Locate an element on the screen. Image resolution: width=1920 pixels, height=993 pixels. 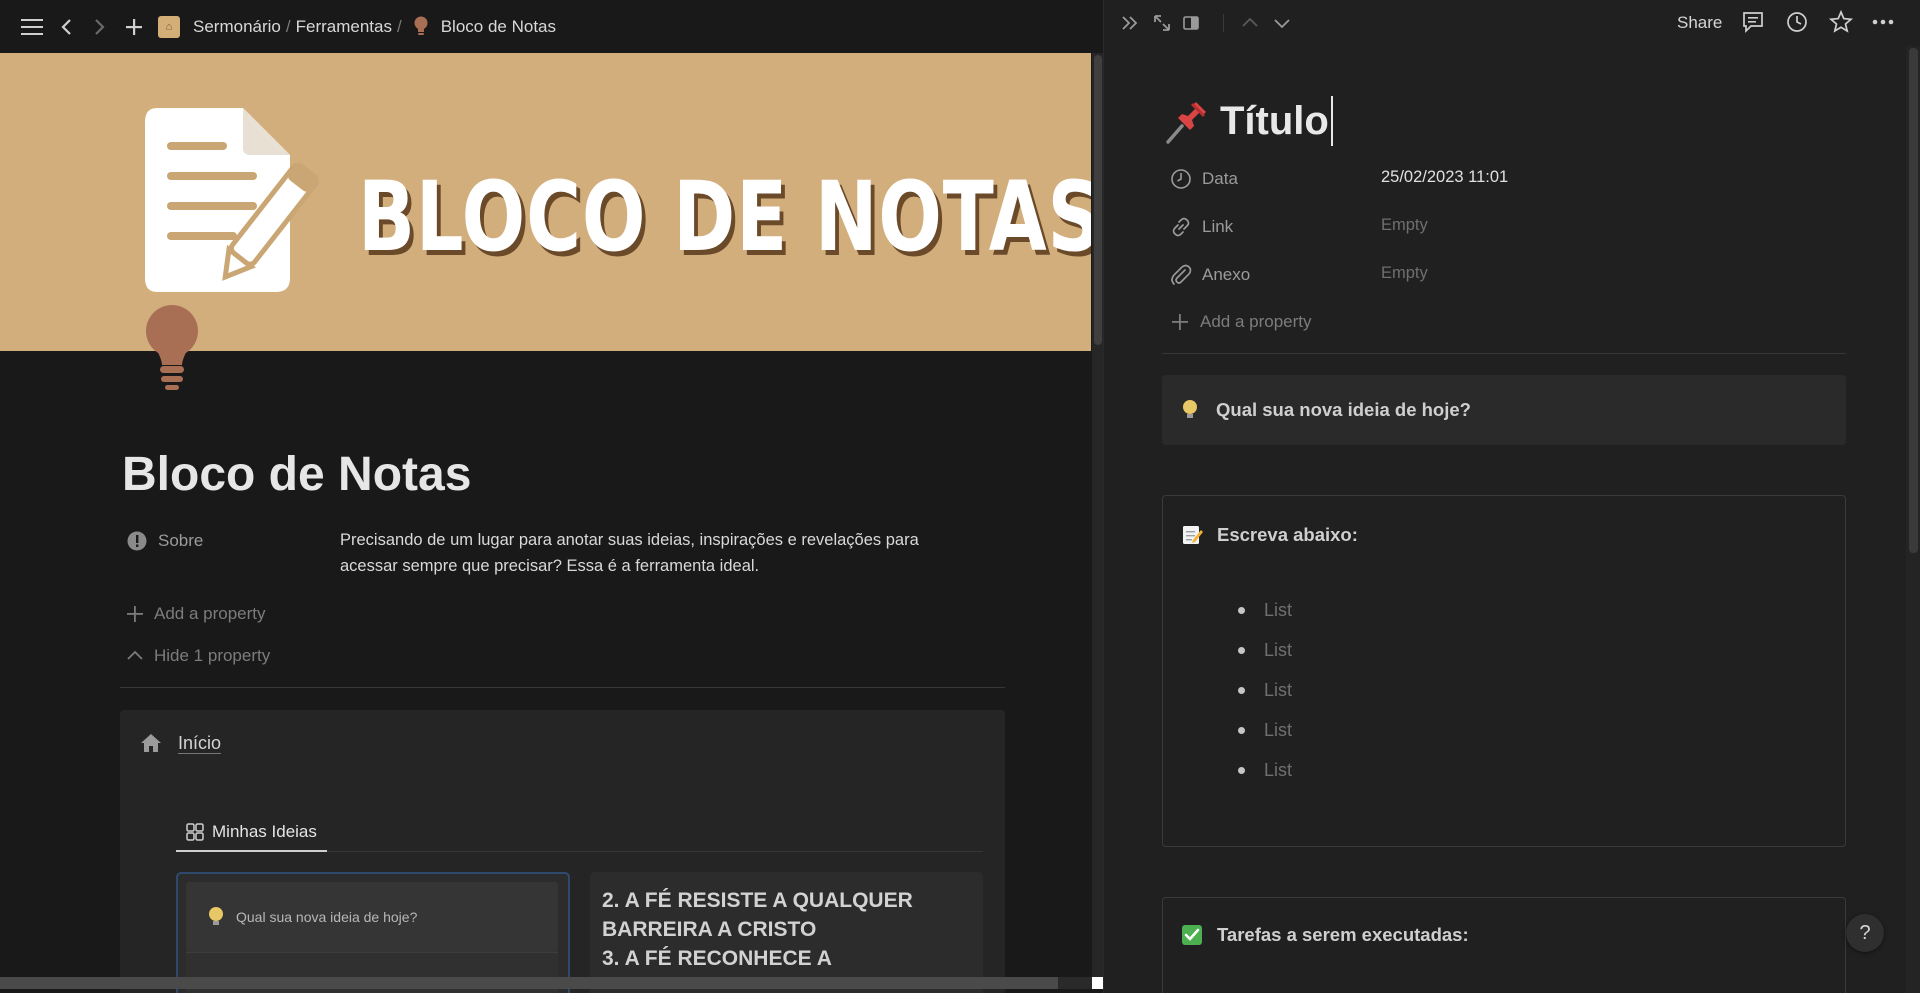
gallery-card: Qual sua nova ideia de hoje? is located at coordinates (373, 932).